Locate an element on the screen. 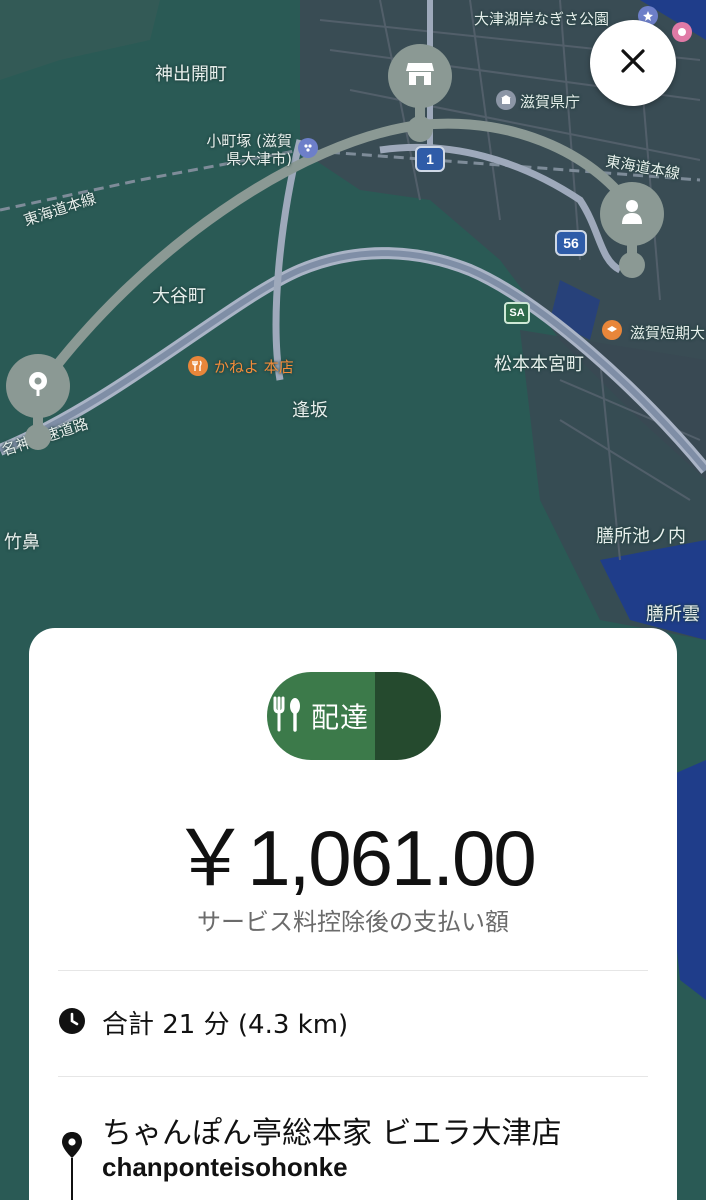 The image size is (706, 1200). delivery-type-badge: 配達 is located at coordinates (354, 716).